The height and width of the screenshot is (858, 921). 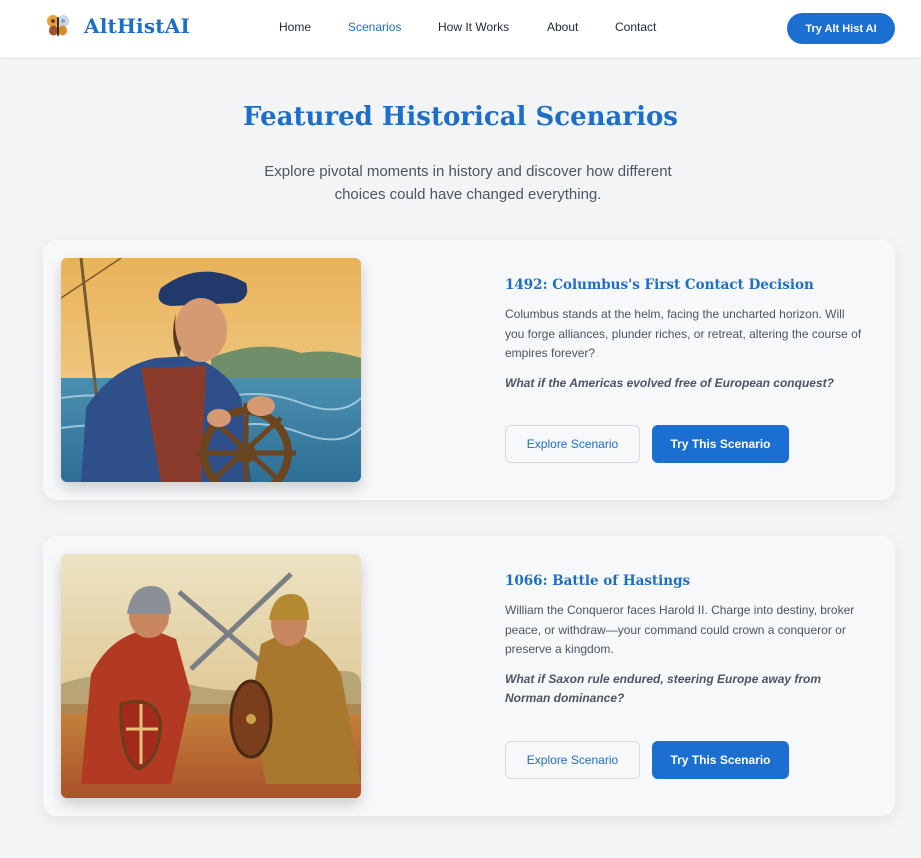 I want to click on columbus-painting, so click(x=211, y=370).